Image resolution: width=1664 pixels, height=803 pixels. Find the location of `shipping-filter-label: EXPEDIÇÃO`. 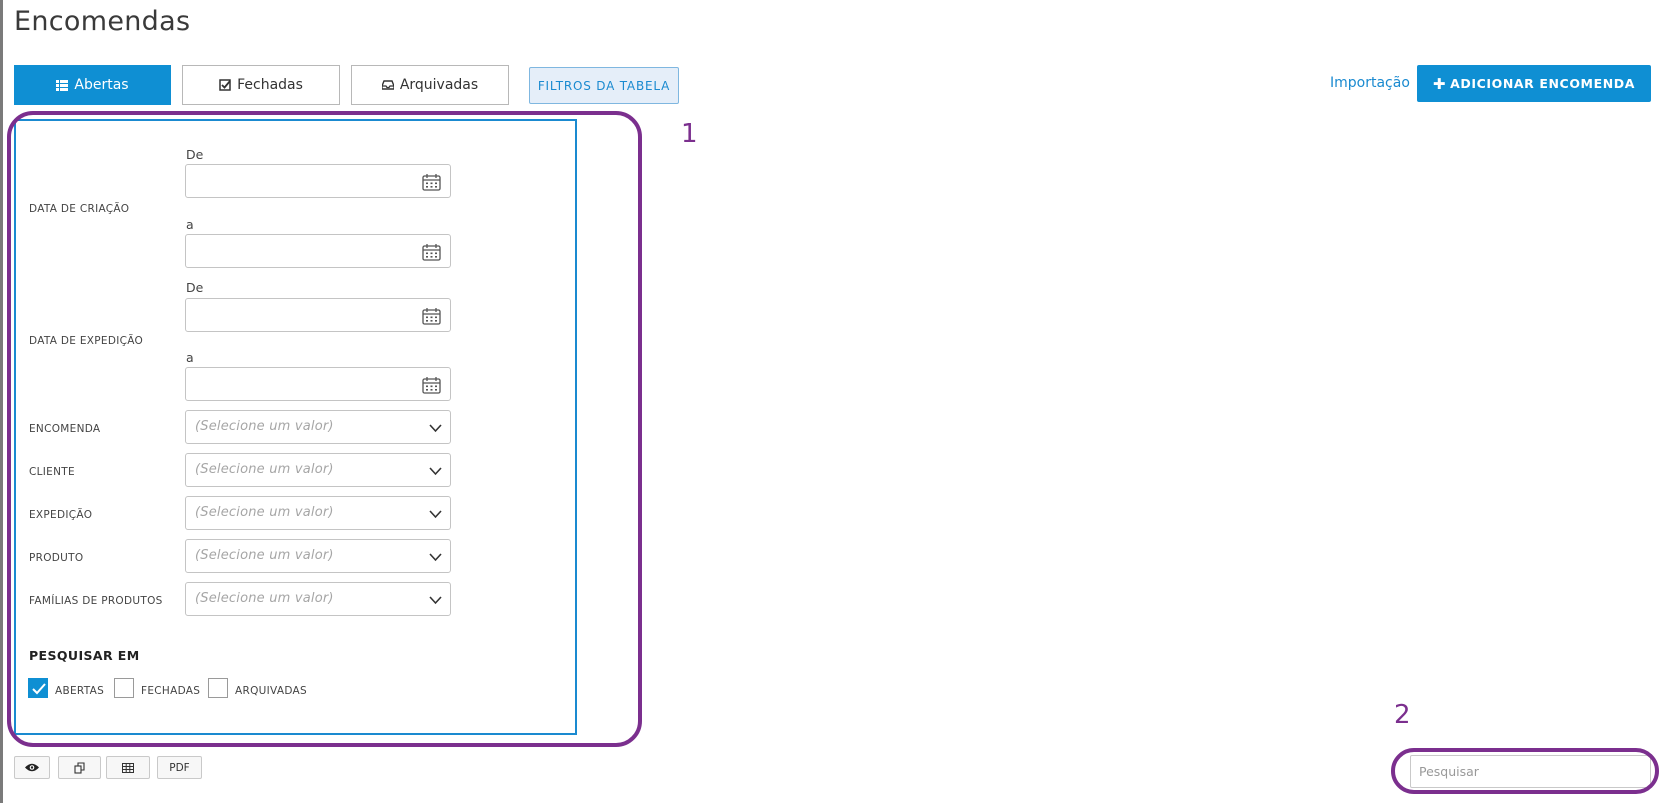

shipping-filter-label: EXPEDIÇÃO is located at coordinates (61, 515).